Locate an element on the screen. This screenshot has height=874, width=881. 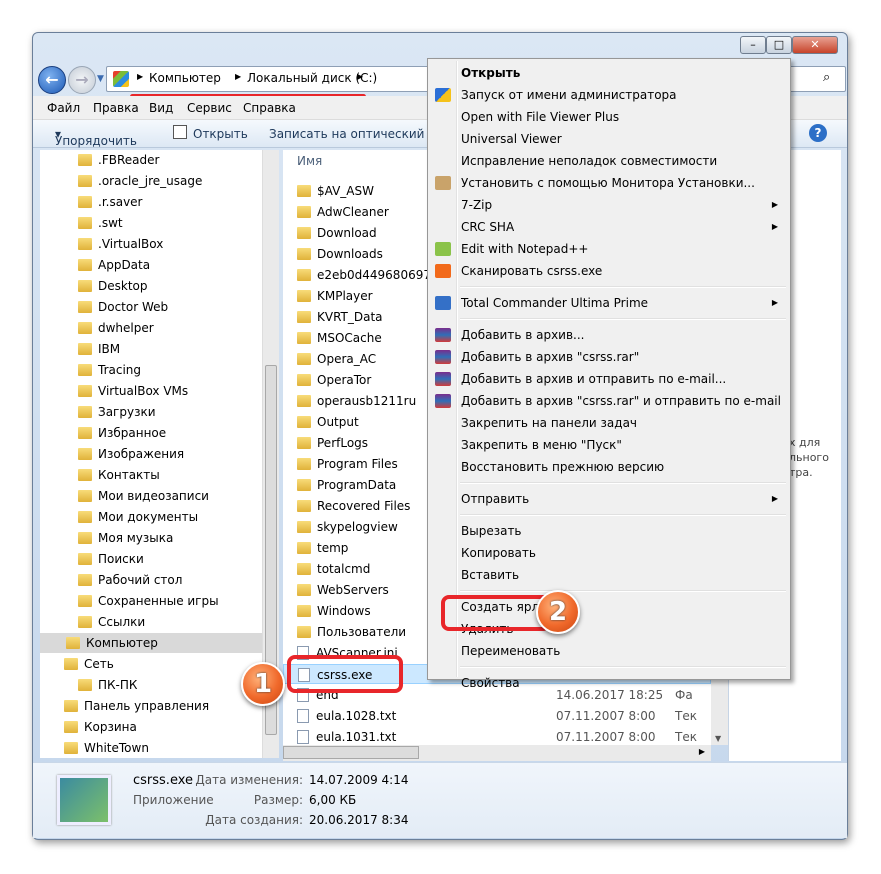
nav-item: Корзина is located at coordinates (100, 727).